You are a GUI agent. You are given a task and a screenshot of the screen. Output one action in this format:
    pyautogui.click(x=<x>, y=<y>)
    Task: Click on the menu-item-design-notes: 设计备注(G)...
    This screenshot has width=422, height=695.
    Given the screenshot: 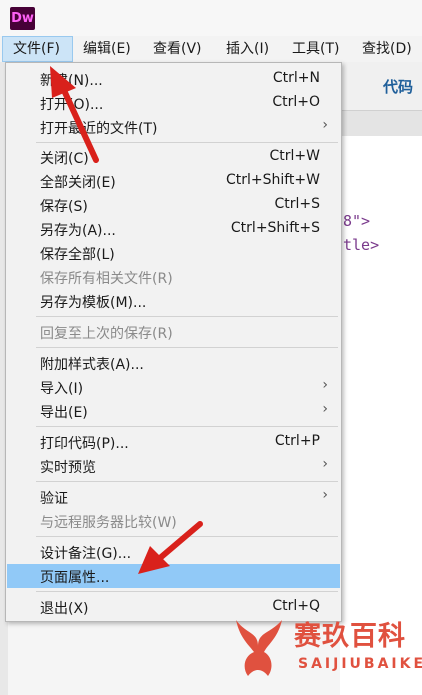 What is the action you would take?
    pyautogui.click(x=173, y=552)
    